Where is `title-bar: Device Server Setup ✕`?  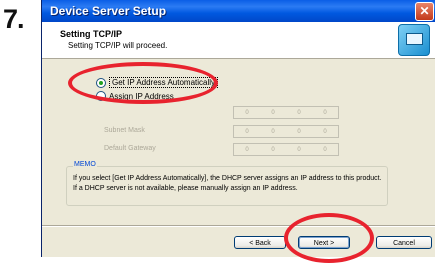
title-bar: Device Server Setup ✕ is located at coordinates (238, 11).